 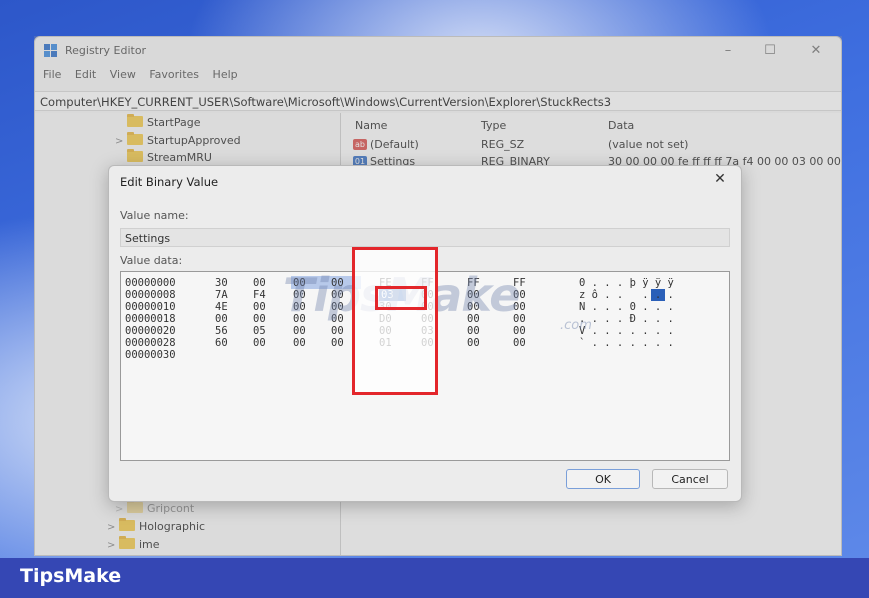 I want to click on hex-ascii: z ô . . . . ., so click(x=626, y=295).